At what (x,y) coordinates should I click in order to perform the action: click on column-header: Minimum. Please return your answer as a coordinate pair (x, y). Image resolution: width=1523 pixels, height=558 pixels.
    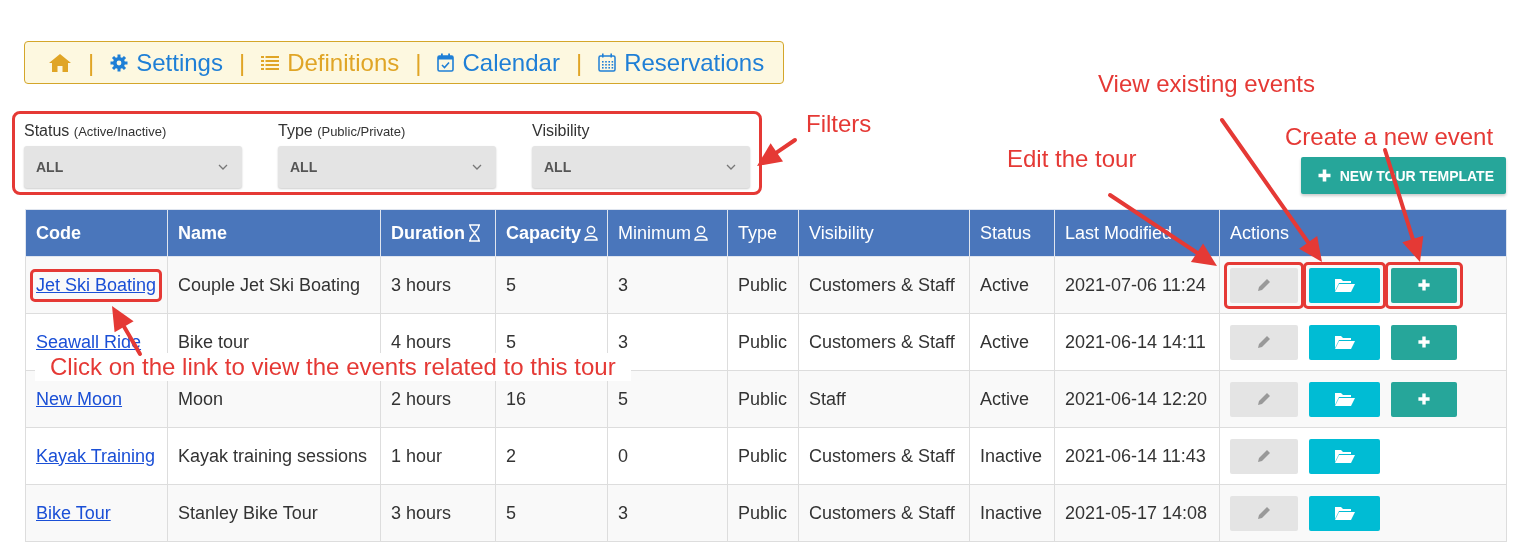
    Looking at the image, I should click on (667, 233).